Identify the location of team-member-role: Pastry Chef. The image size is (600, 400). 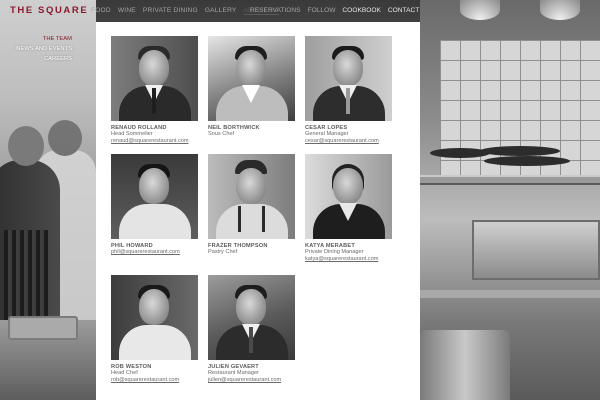
(223, 252).